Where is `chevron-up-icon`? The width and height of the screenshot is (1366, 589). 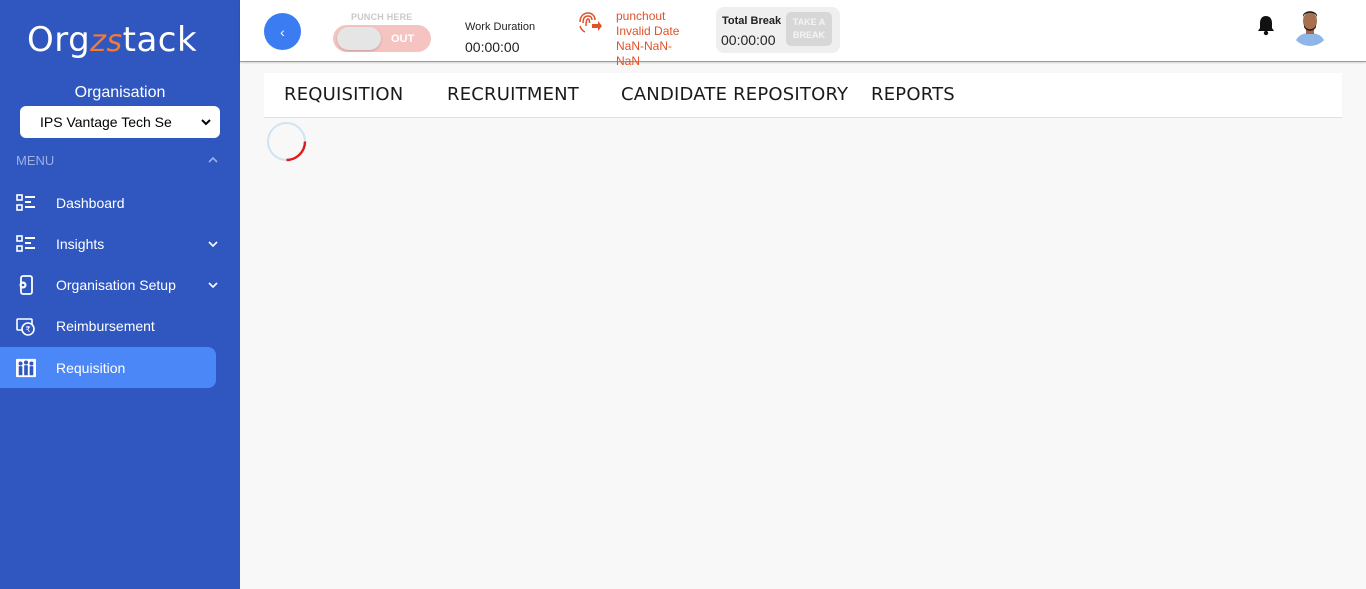
chevron-up-icon is located at coordinates (213, 160).